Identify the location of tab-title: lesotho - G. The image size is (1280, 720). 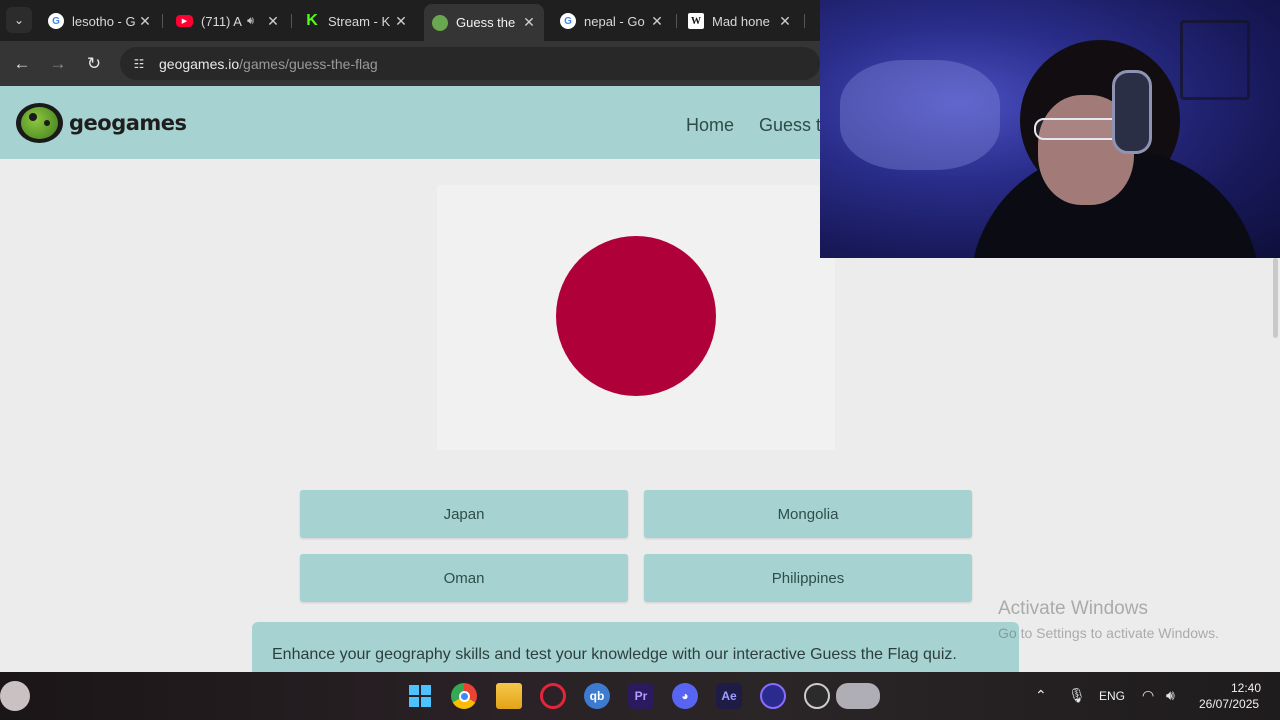
(104, 21).